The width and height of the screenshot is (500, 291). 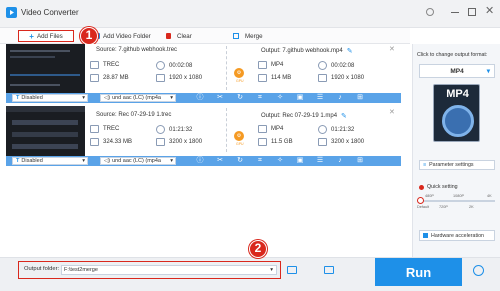 What do you see at coordinates (11, 12) in the screenshot?
I see `app-logo-icon` at bounding box center [11, 12].